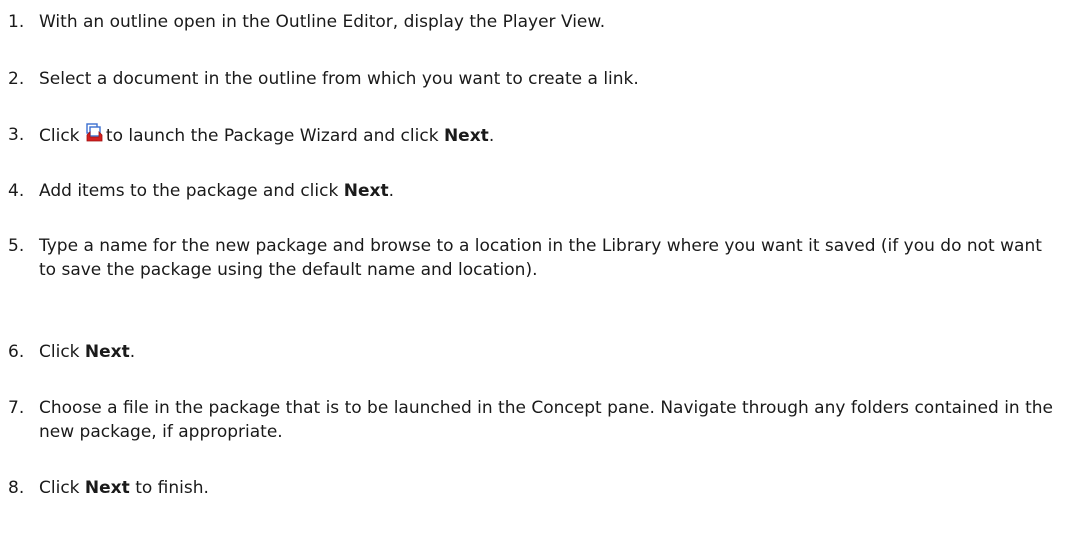 Image resolution: width=1086 pixels, height=538 pixels. I want to click on step-number: 1., so click(16, 22).